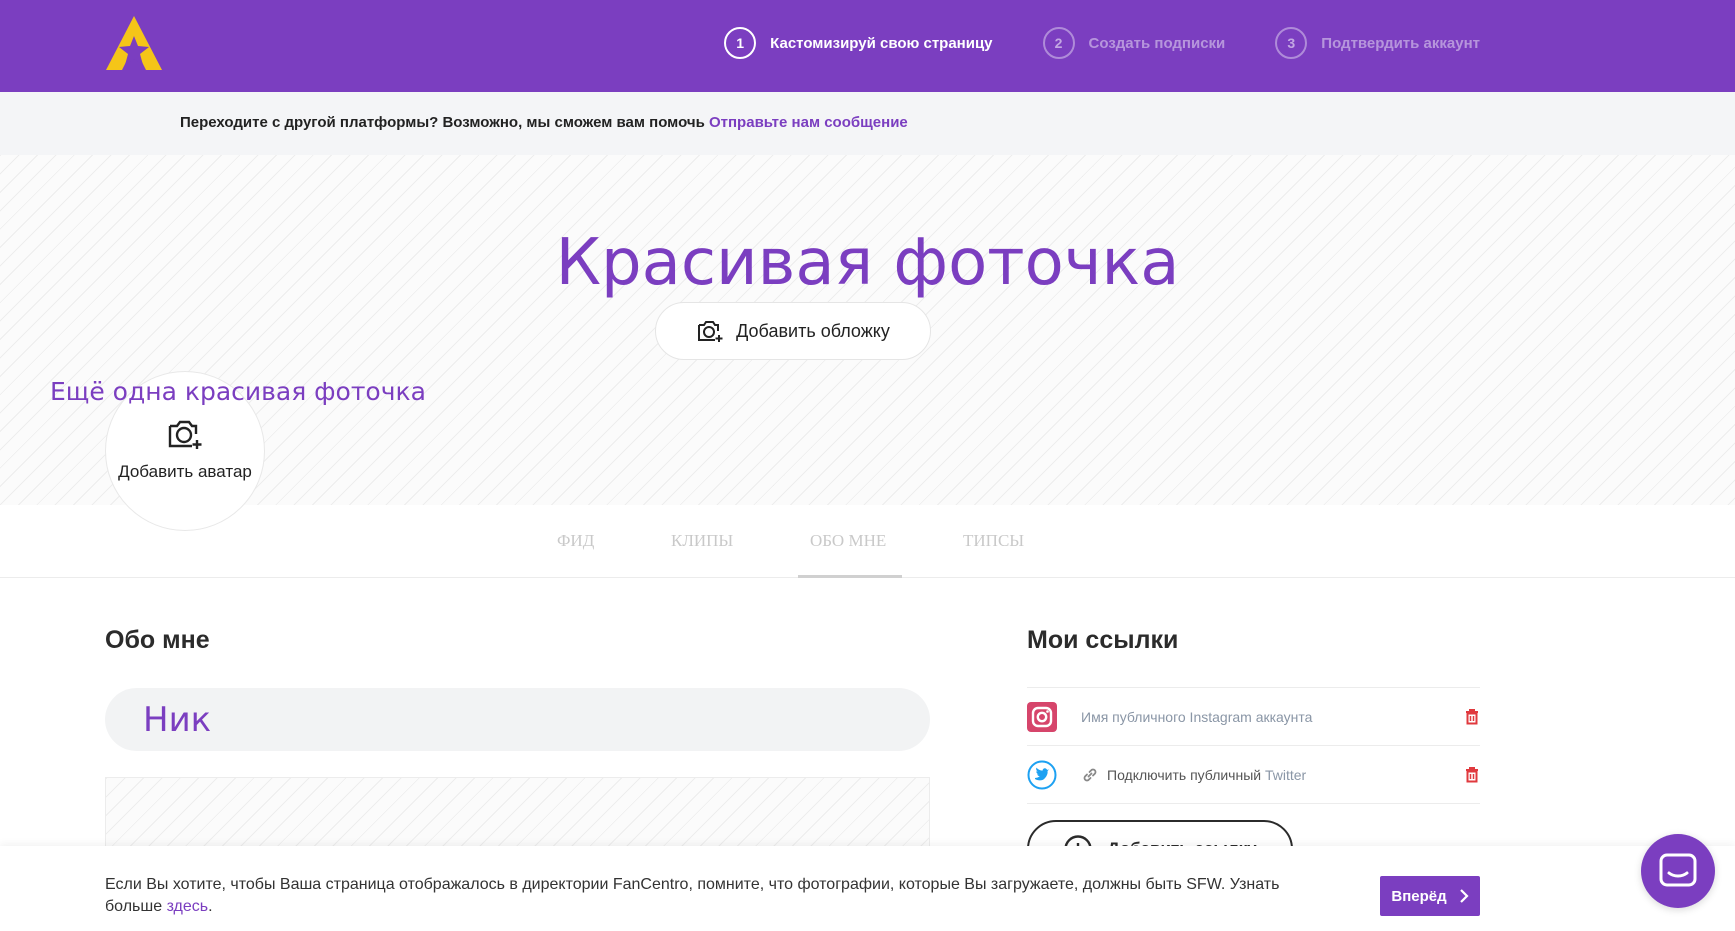  What do you see at coordinates (134, 43) in the screenshot?
I see `fancentro-logo-icon` at bounding box center [134, 43].